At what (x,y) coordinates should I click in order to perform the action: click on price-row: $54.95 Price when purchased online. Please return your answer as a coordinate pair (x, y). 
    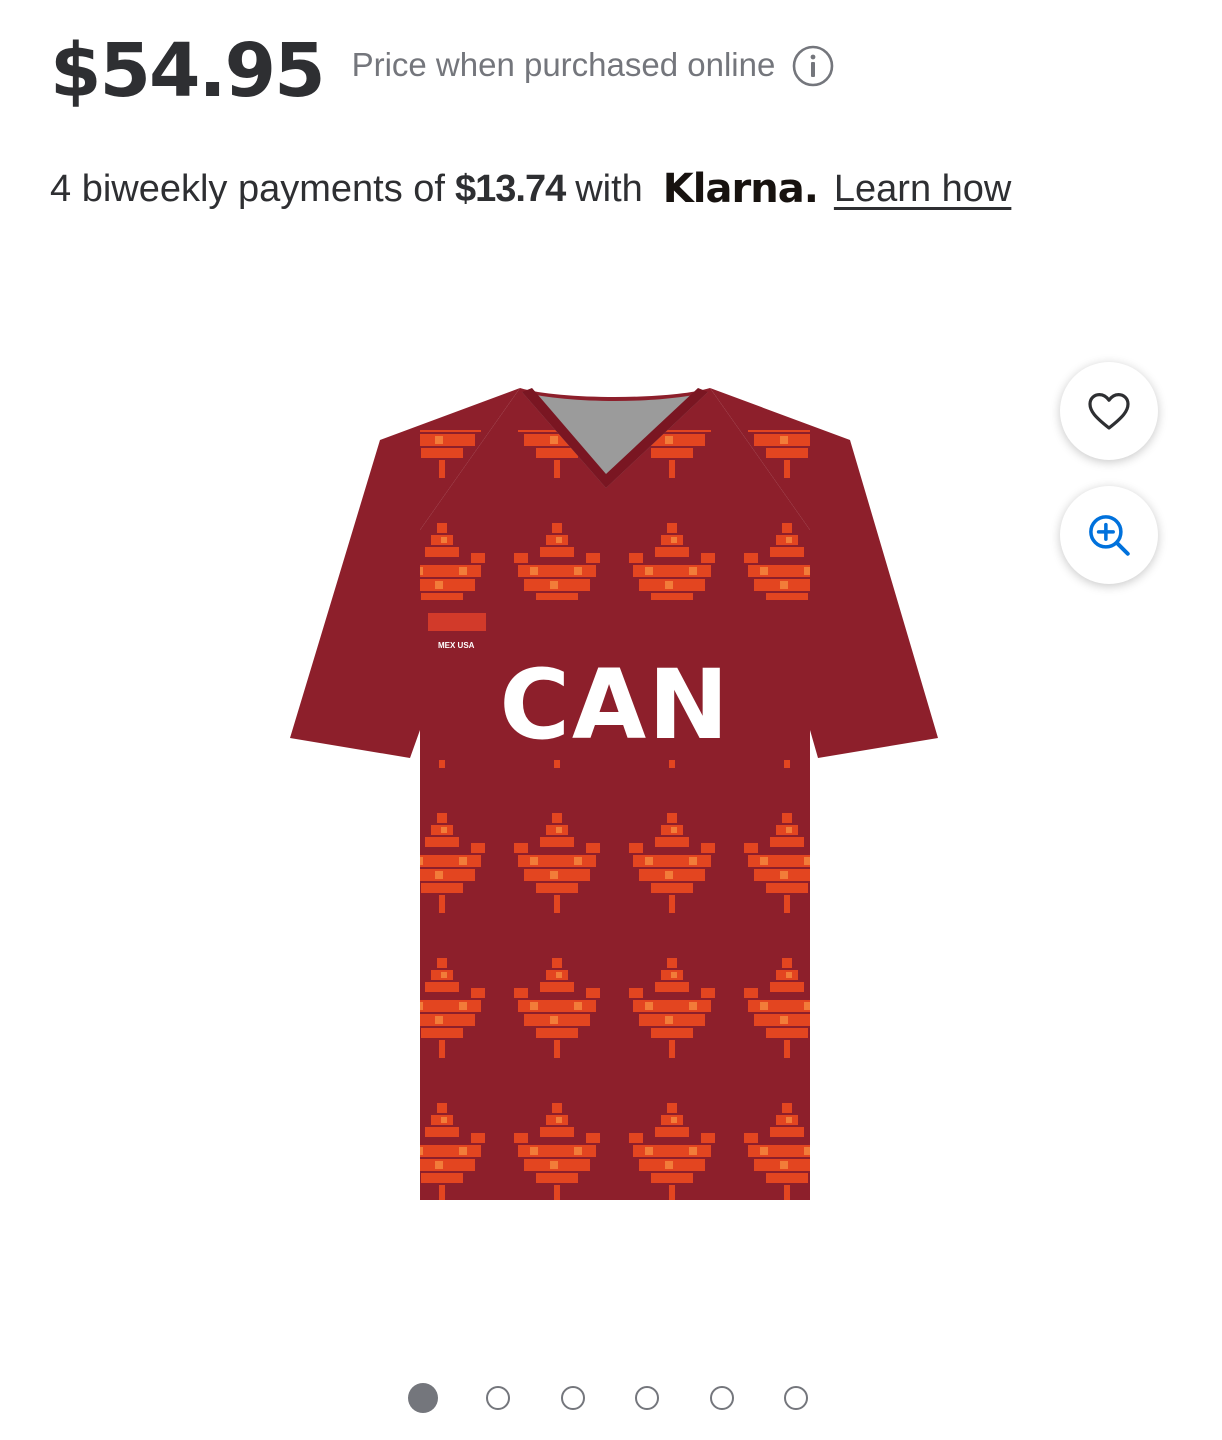
    Looking at the image, I should click on (442, 71).